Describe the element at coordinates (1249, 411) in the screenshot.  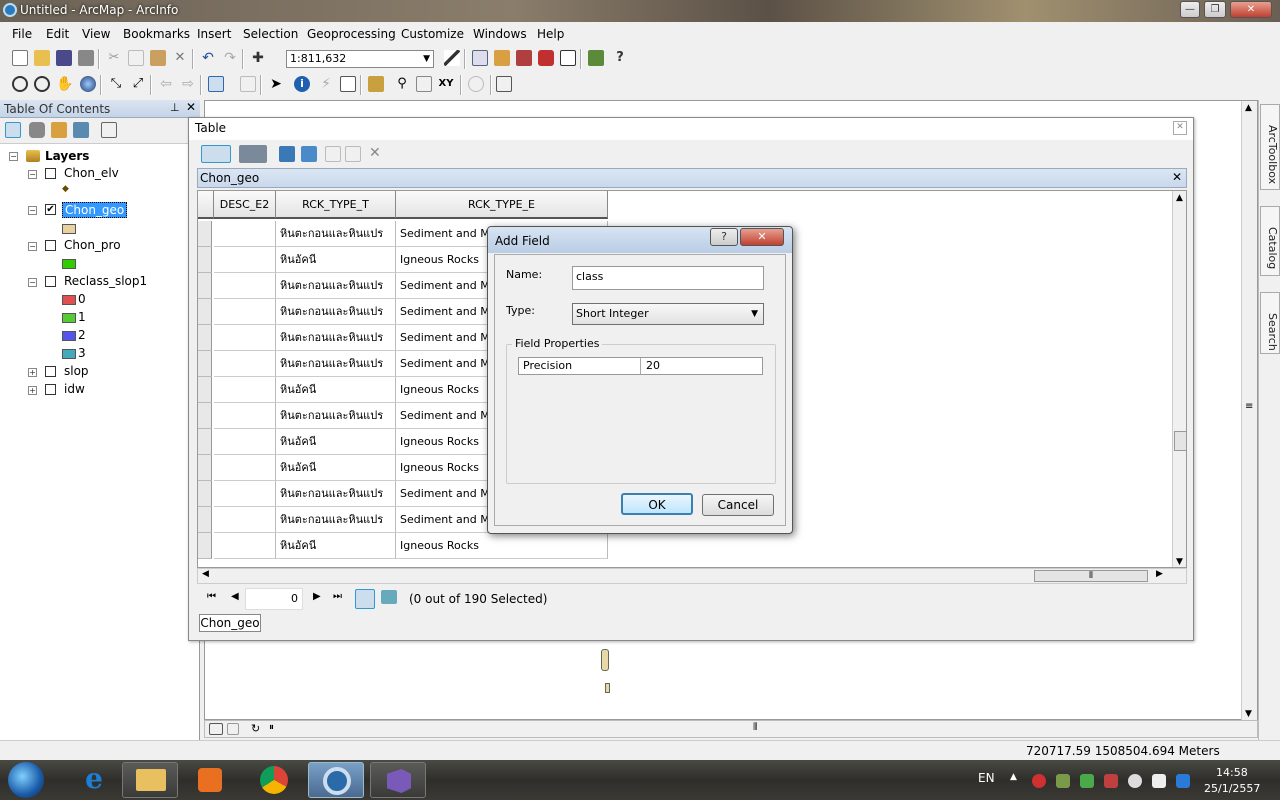
I see `map-vertical-scrollbar: ▲ ≡ ▼` at that location.